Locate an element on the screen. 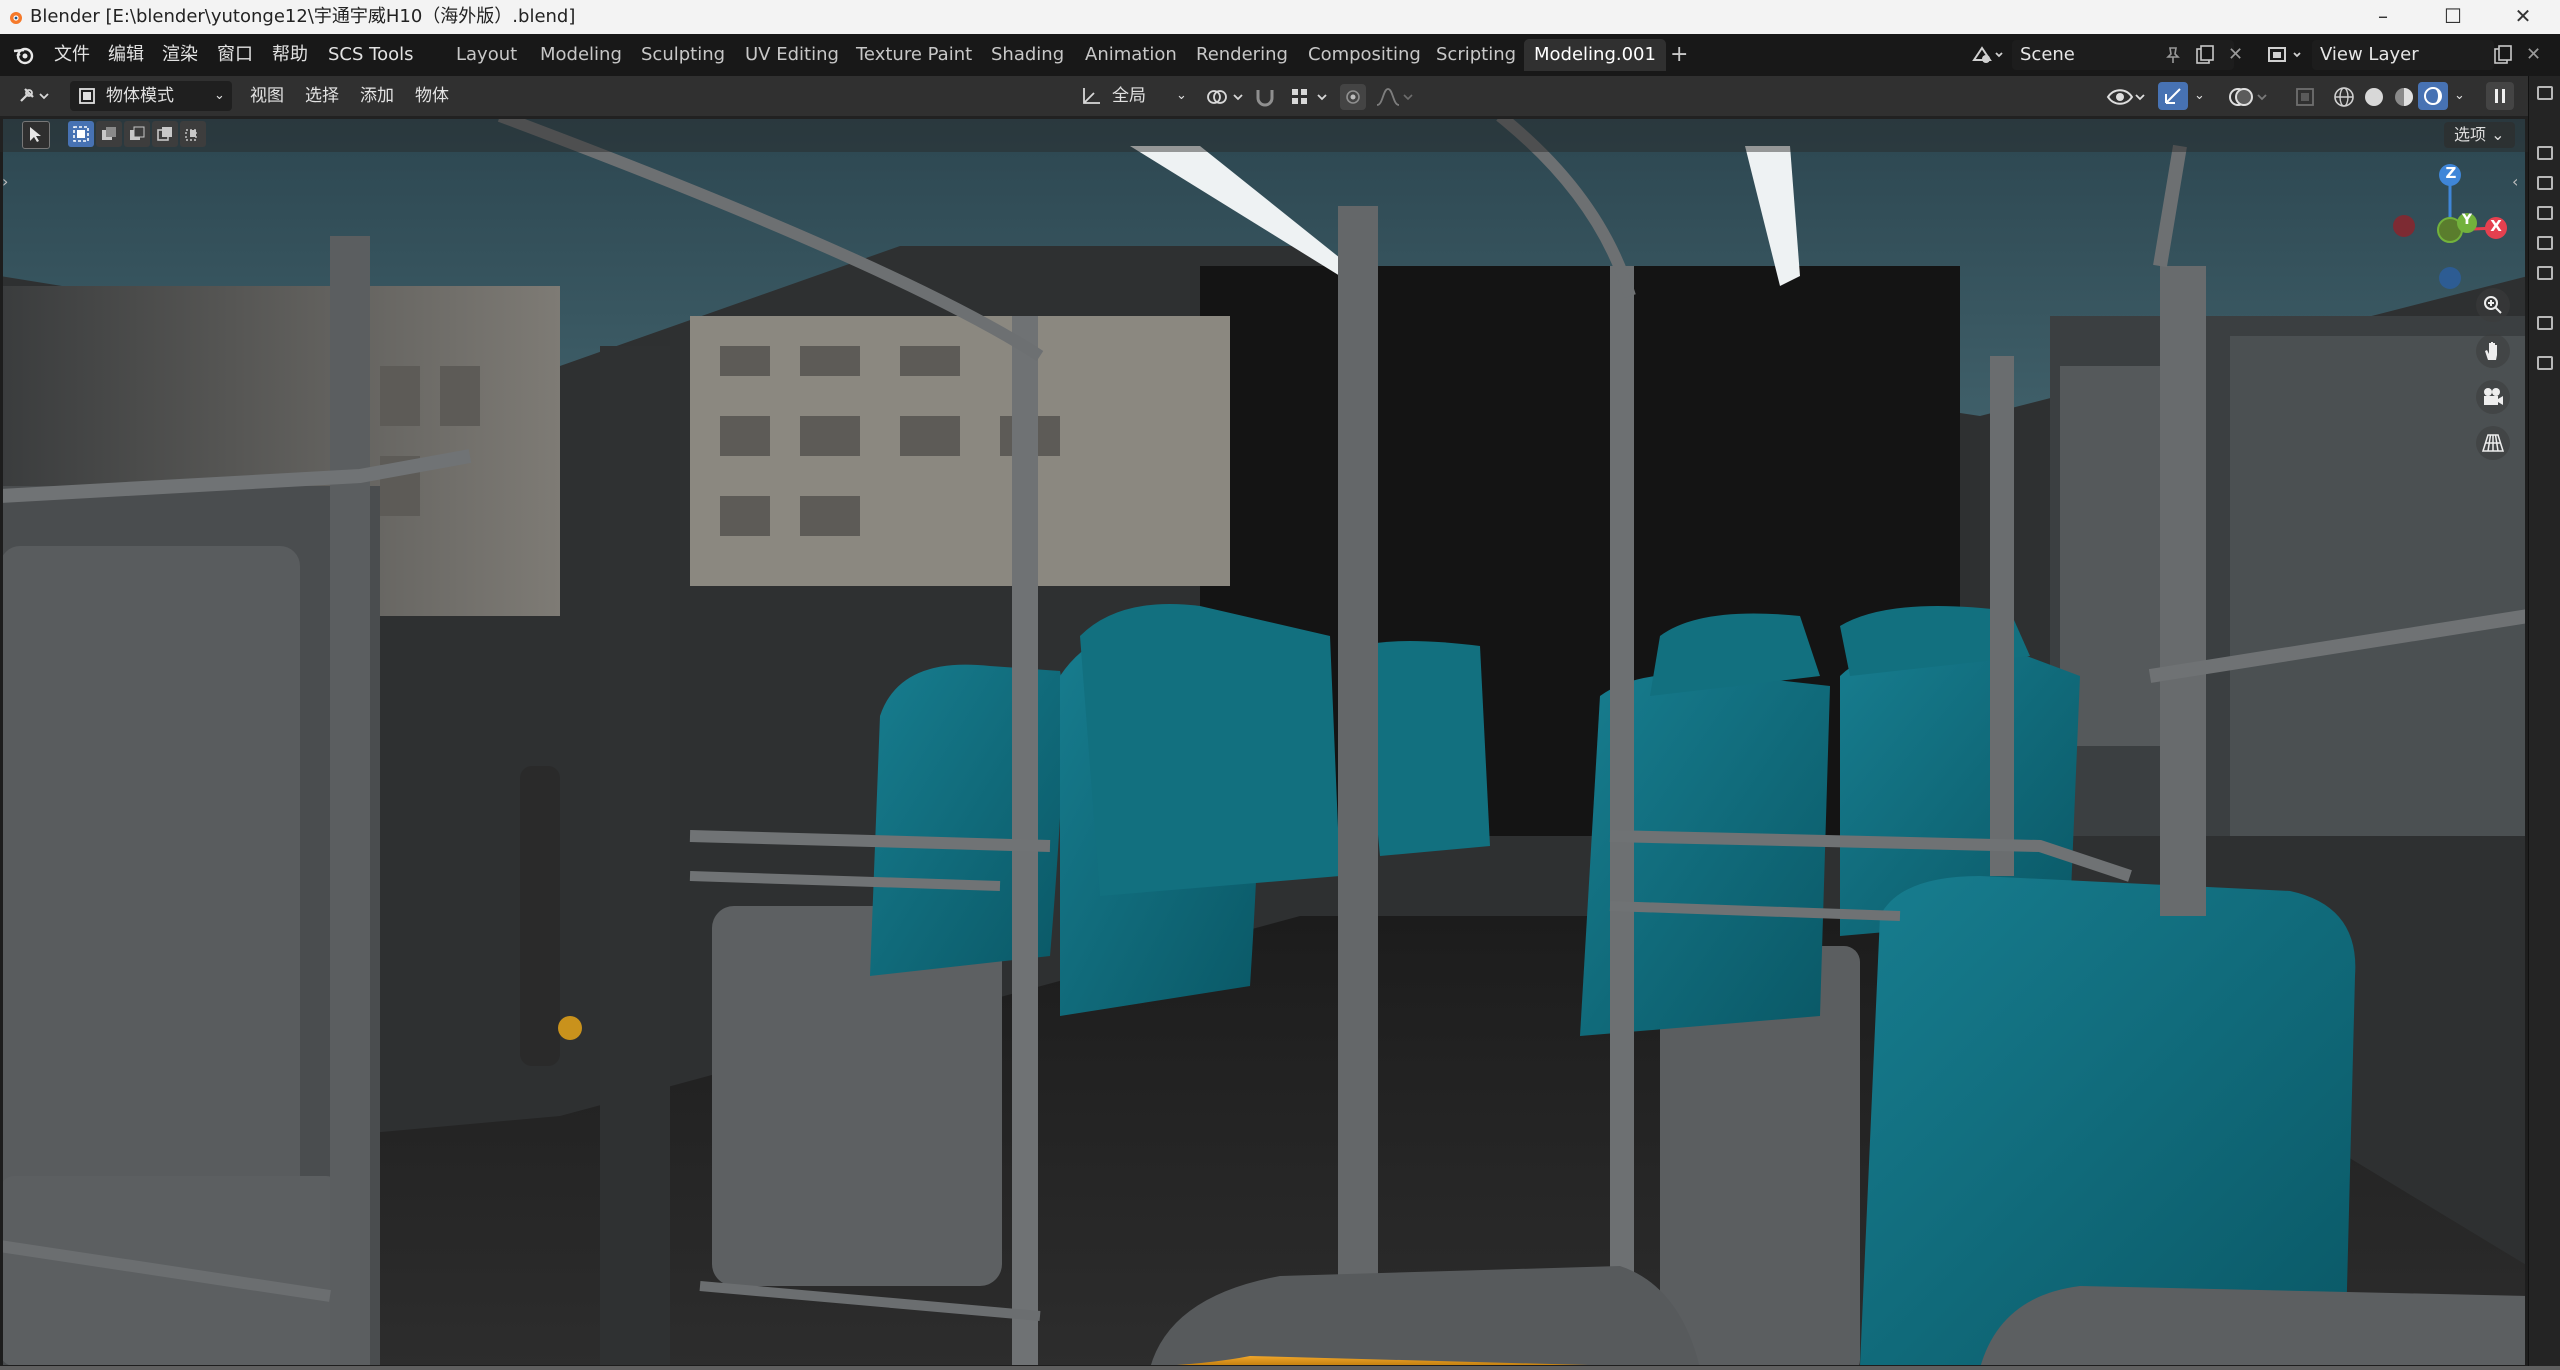 The image size is (2560, 1370). scene-tab-icon is located at coordinates (2545, 273).